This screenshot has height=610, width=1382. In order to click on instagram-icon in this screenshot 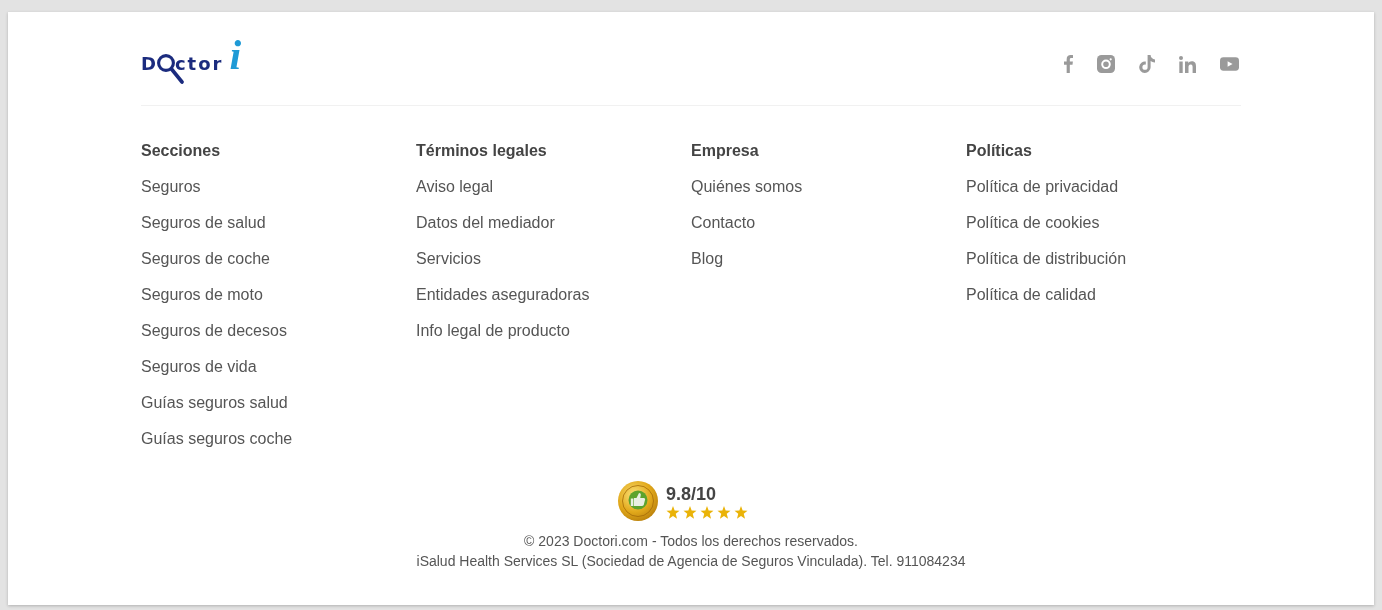, I will do `click(1106, 64)`.